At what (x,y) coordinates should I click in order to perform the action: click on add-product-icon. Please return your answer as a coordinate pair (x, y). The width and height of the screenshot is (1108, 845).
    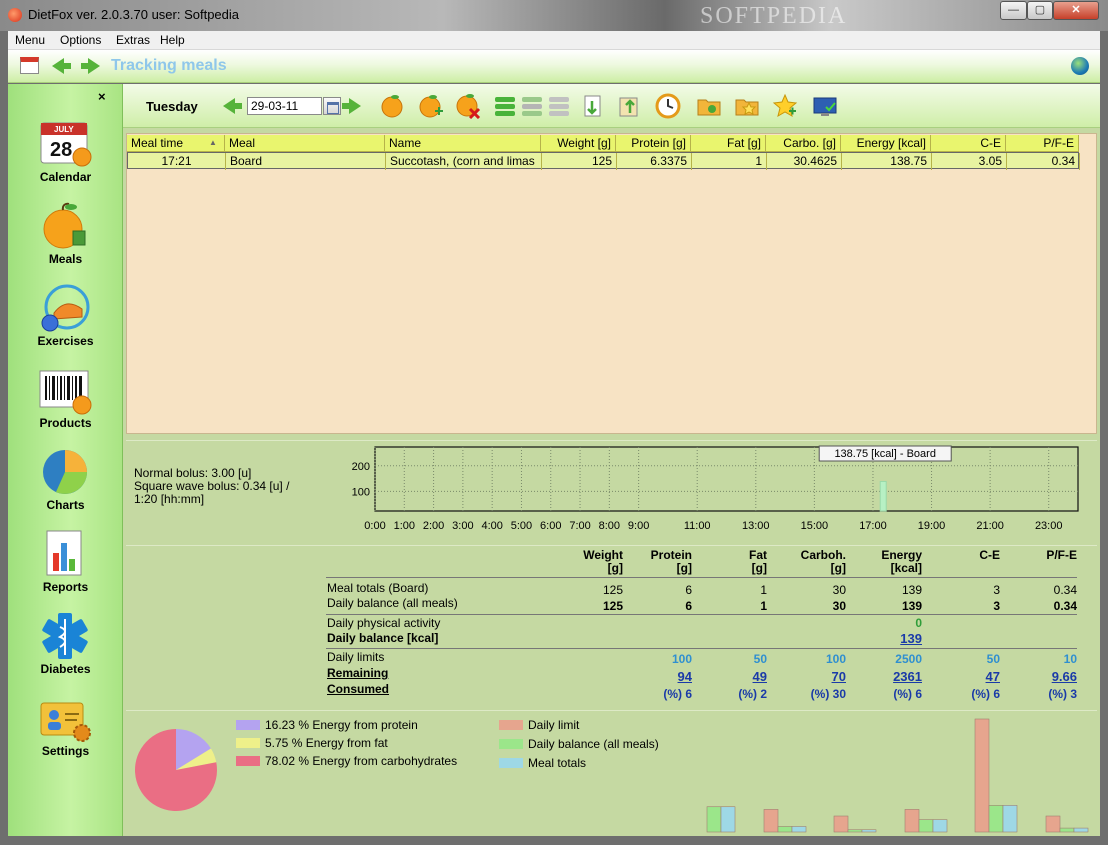
    Looking at the image, I should click on (431, 106).